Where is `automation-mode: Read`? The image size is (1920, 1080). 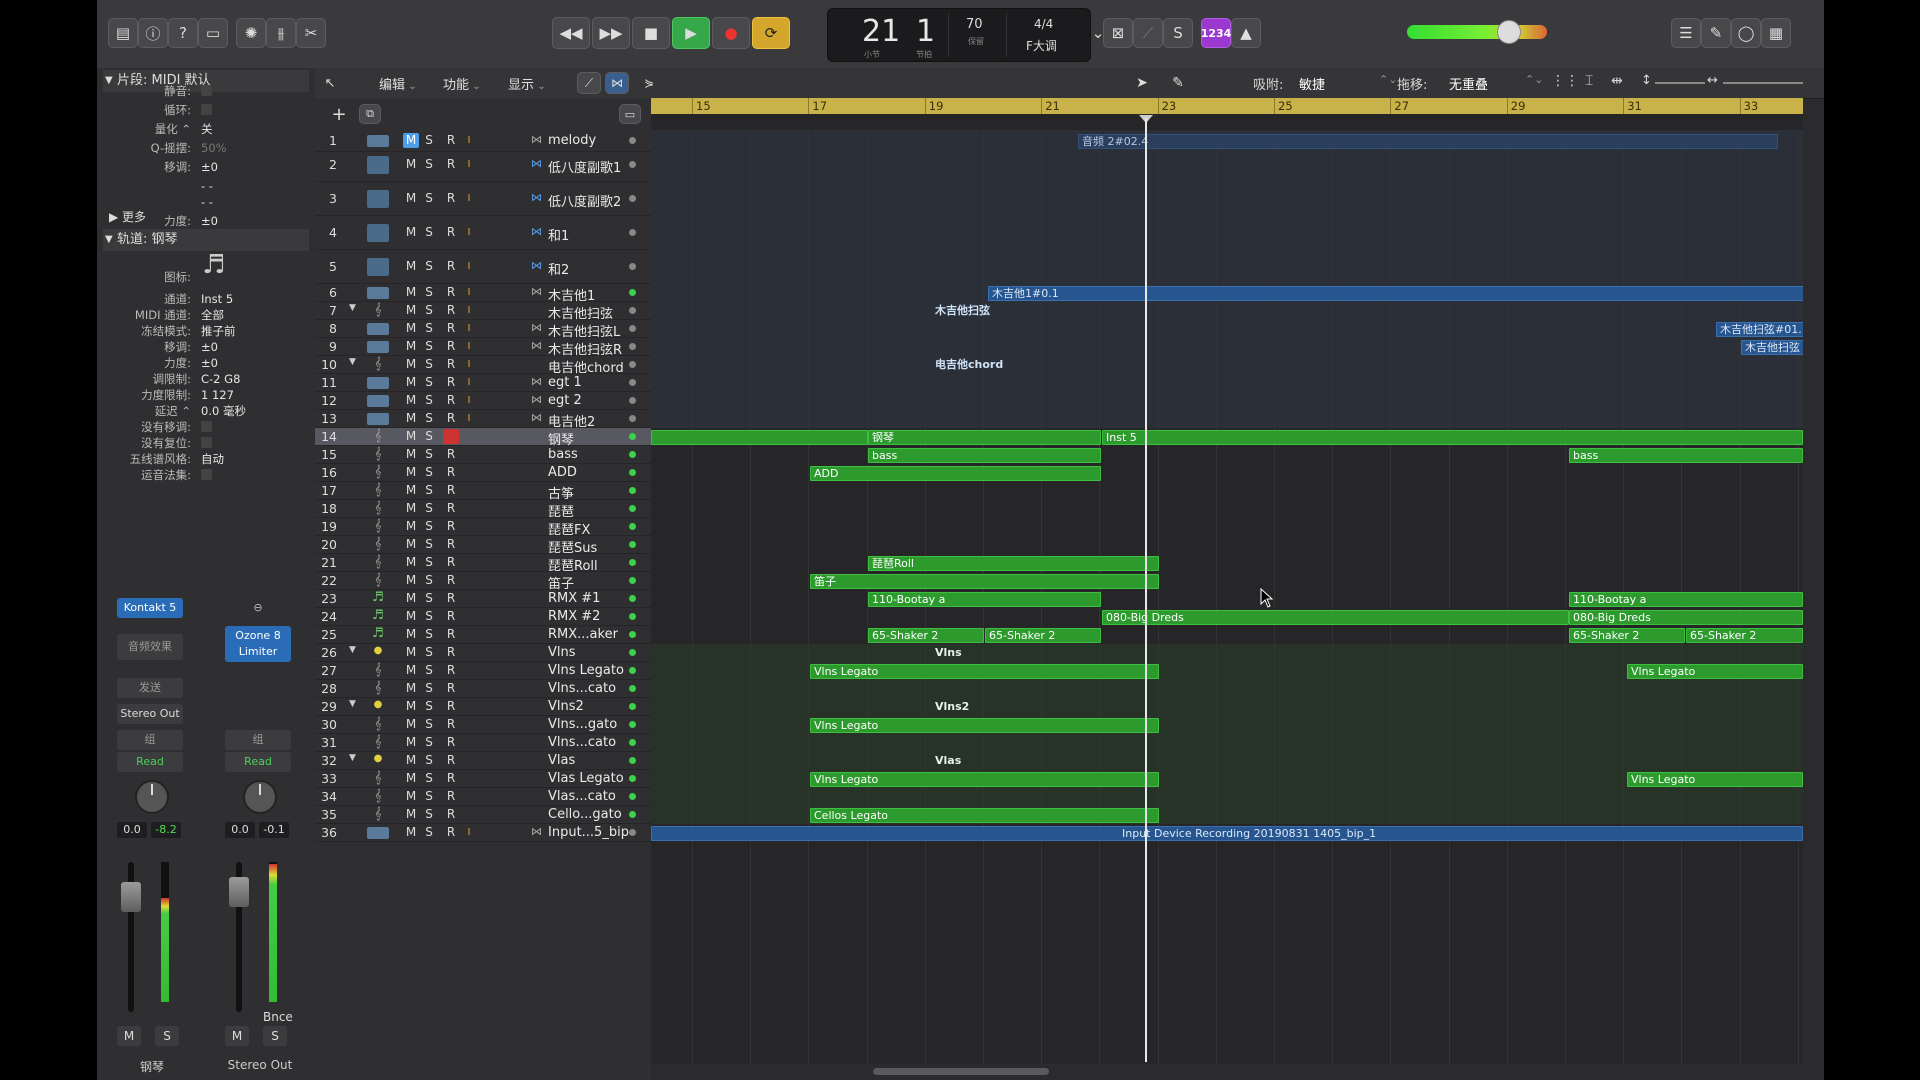 automation-mode: Read is located at coordinates (258, 762).